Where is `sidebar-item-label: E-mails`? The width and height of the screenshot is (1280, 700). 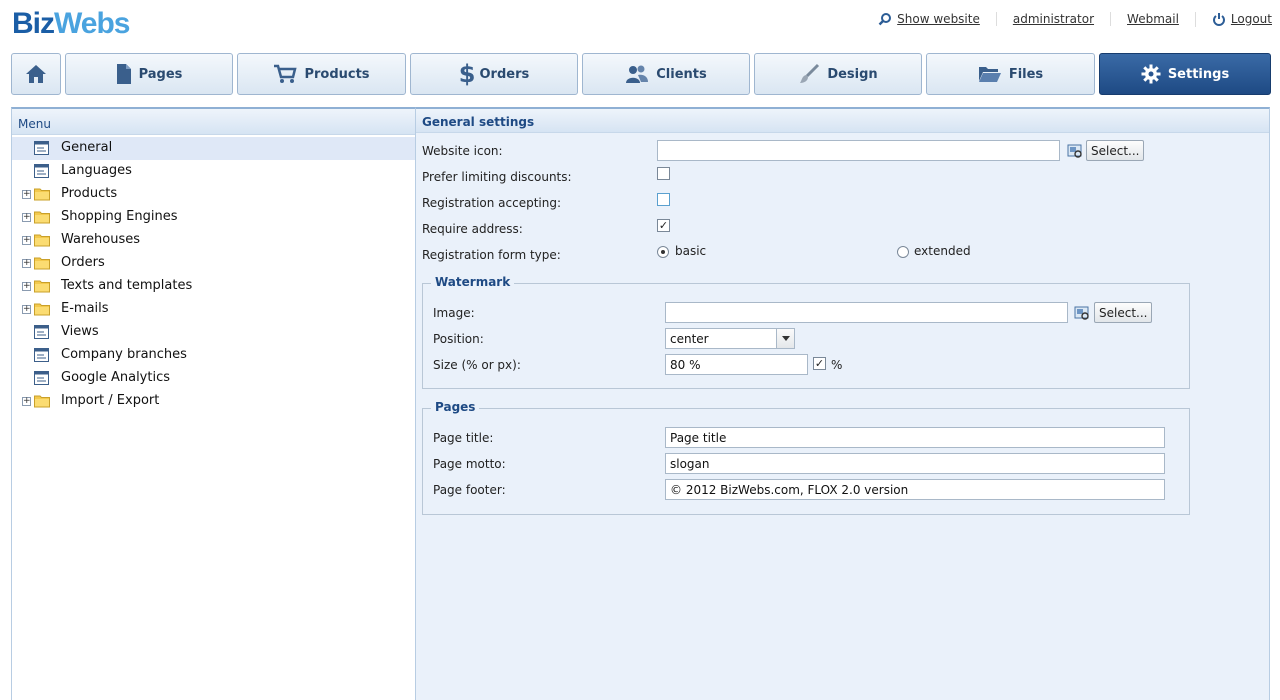
sidebar-item-label: E-mails is located at coordinates (85, 308).